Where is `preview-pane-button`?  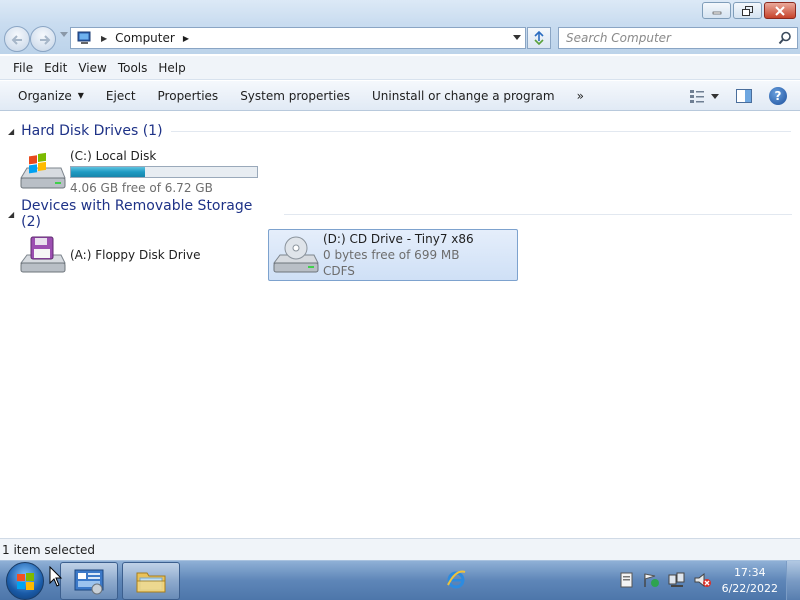 preview-pane-button is located at coordinates (744, 96).